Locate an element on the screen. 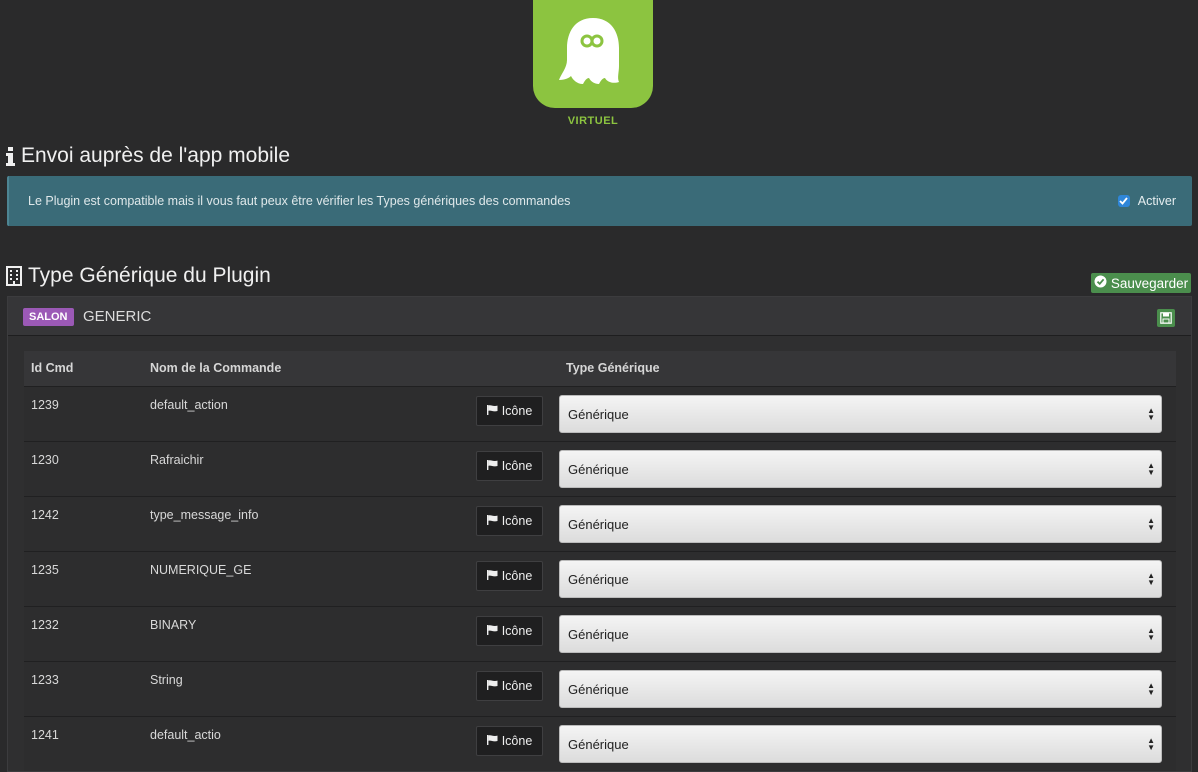  generic-section-title: Type Générique du Plugin is located at coordinates (138, 276).